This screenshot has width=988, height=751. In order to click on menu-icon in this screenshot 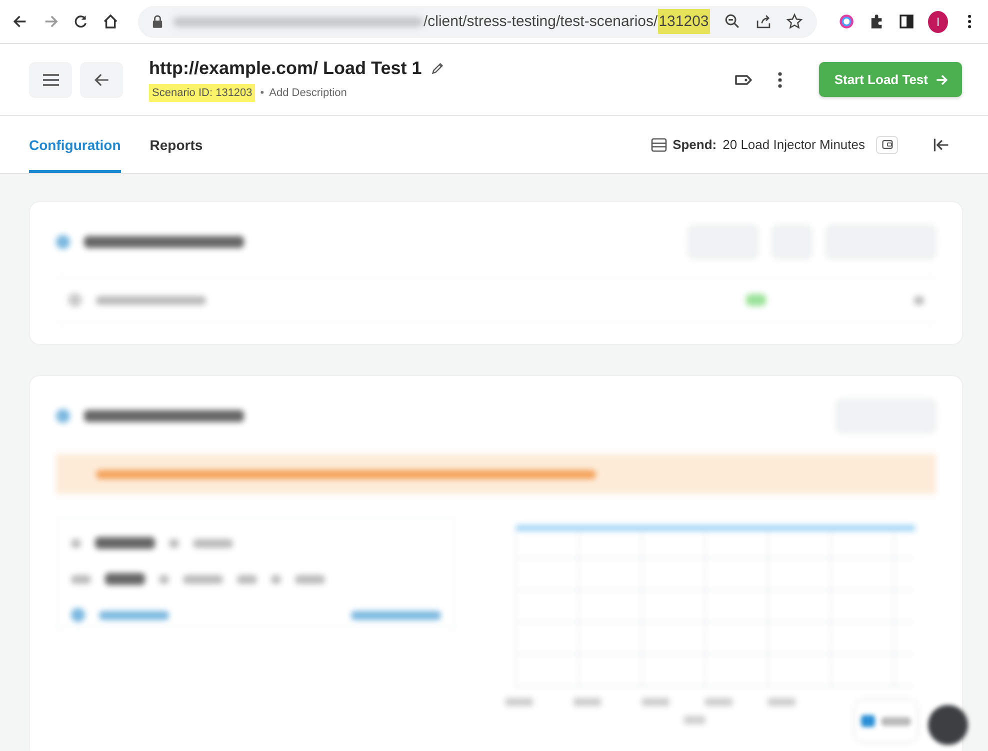, I will do `click(51, 80)`.